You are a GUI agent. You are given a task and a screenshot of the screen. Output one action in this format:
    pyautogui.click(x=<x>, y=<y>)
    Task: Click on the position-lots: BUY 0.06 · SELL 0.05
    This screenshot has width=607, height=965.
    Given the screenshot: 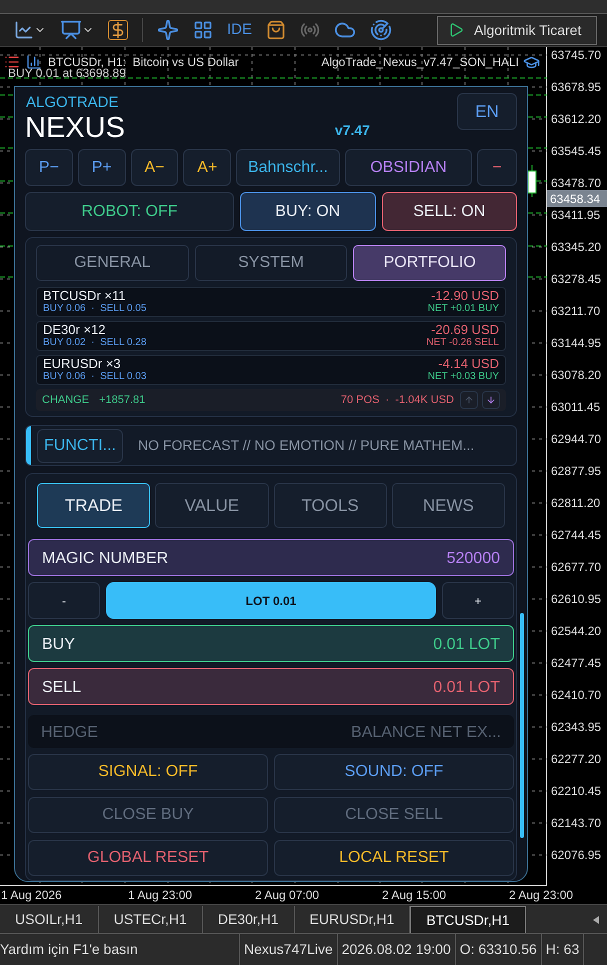 What is the action you would take?
    pyautogui.click(x=94, y=309)
    